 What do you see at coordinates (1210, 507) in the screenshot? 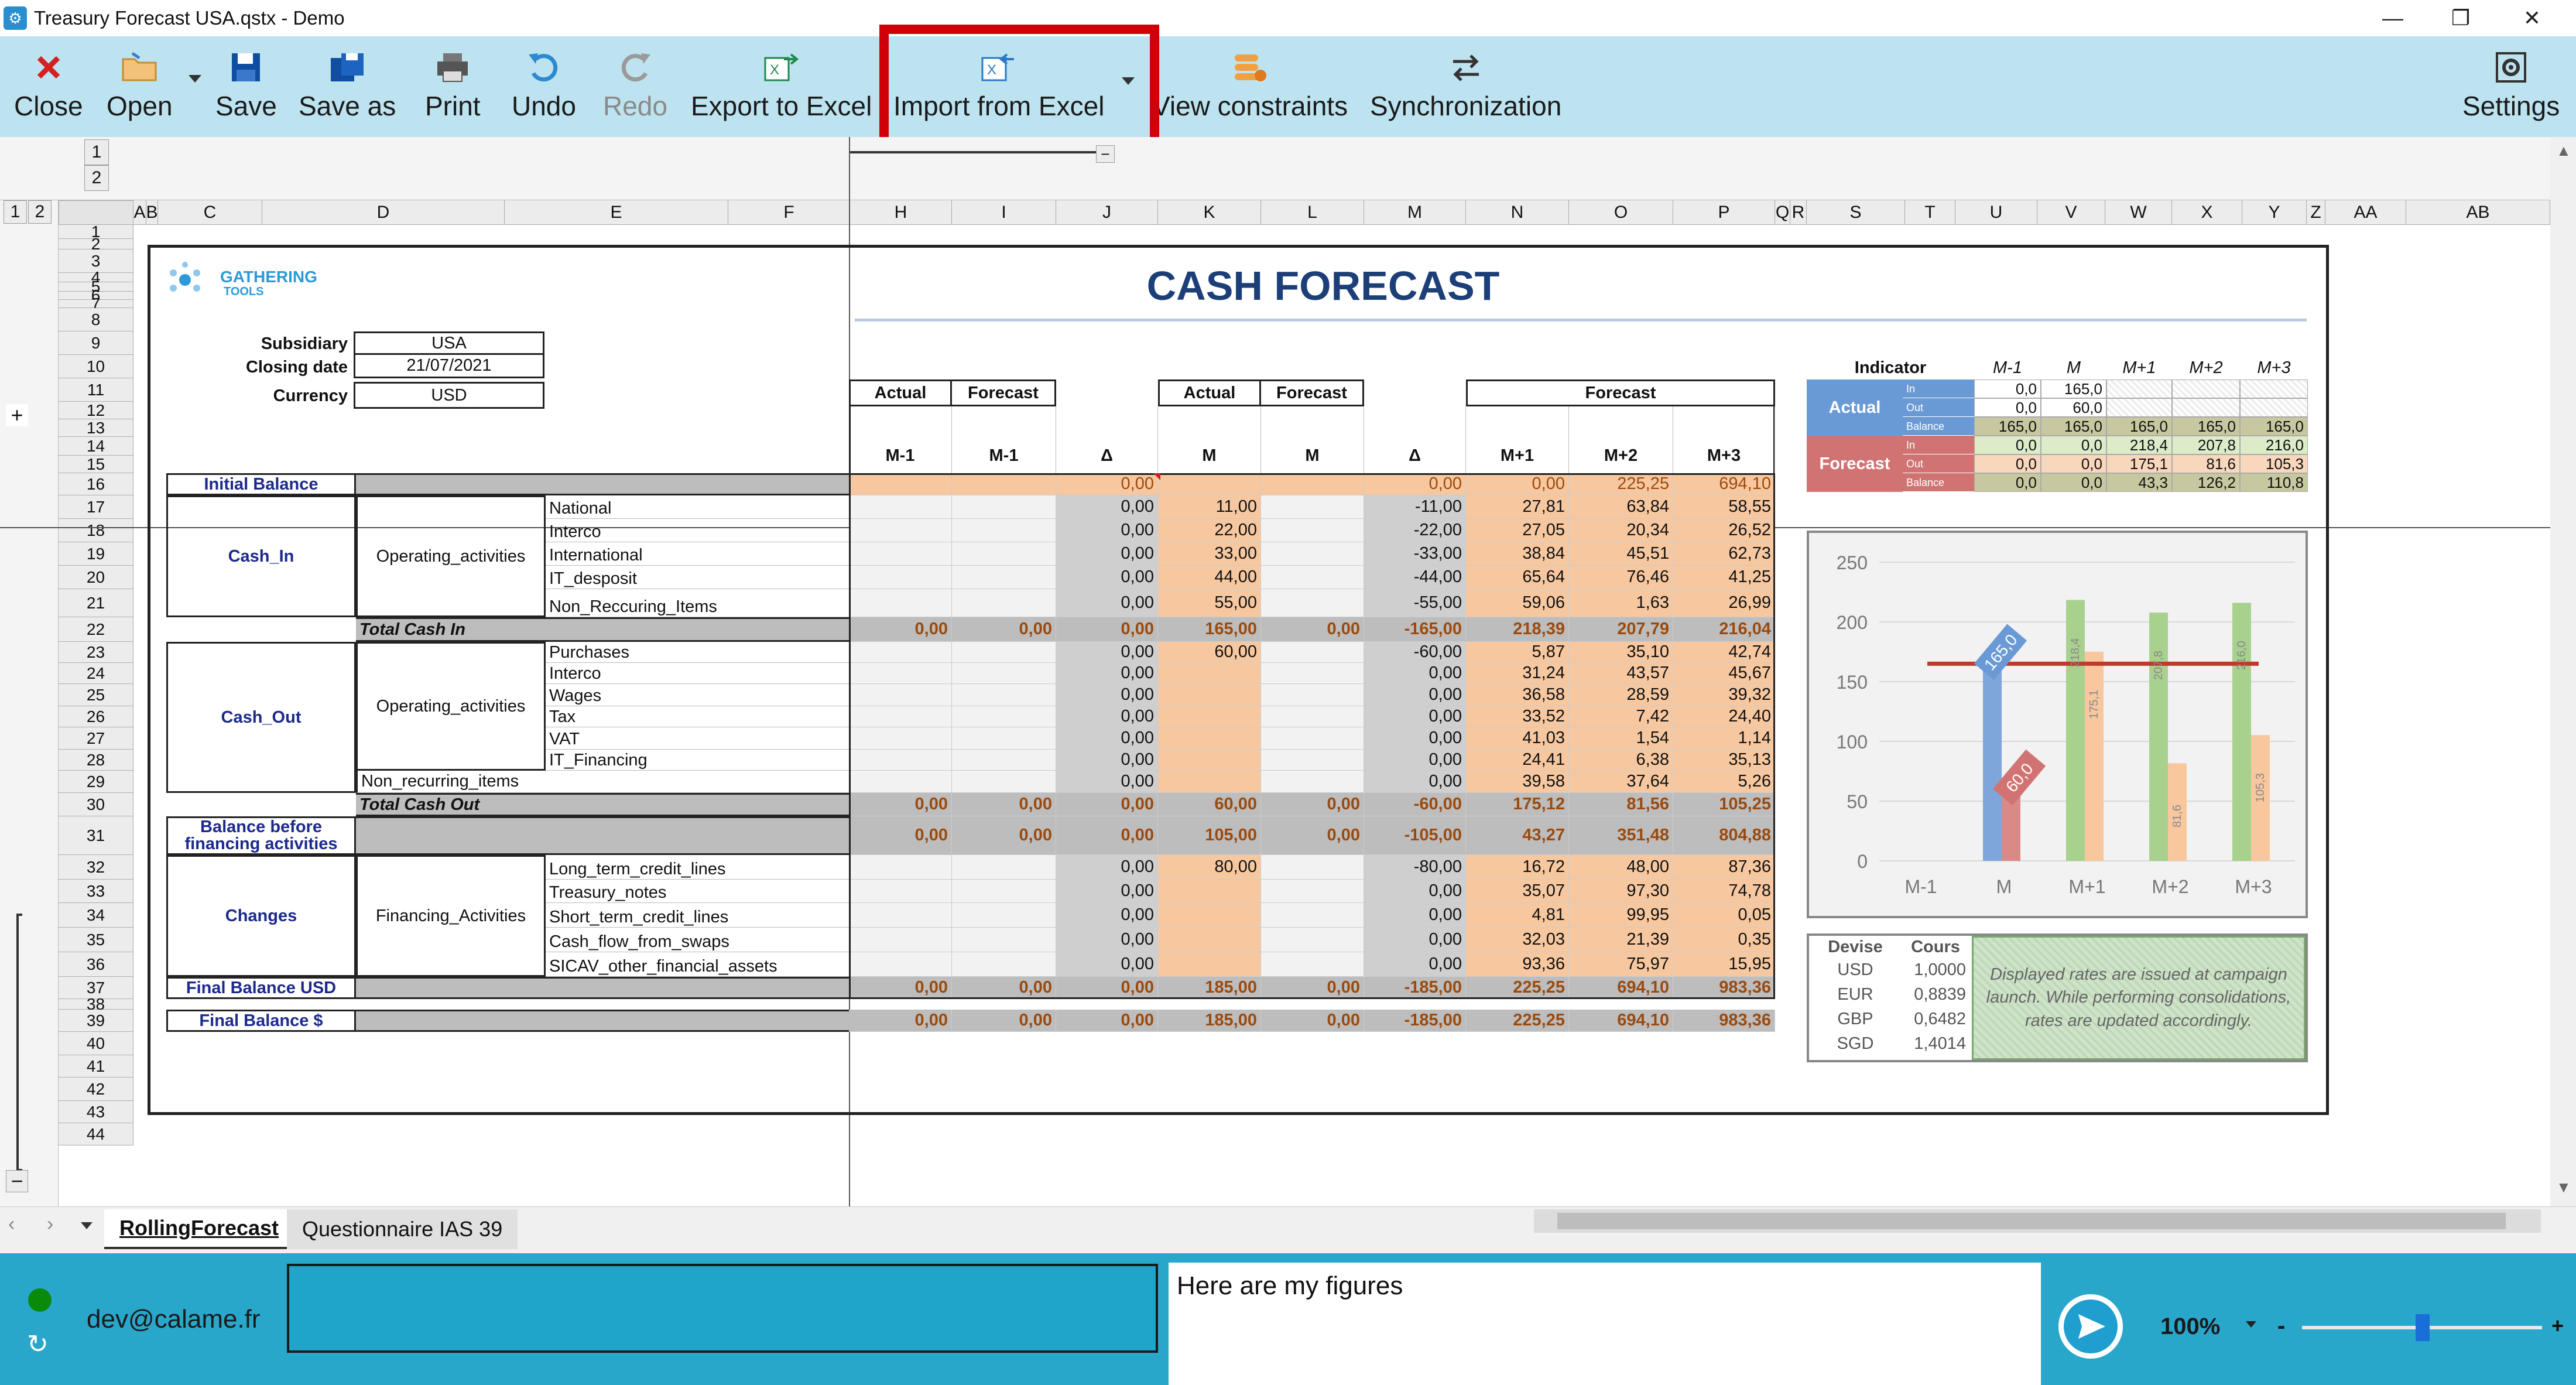
I see `value-cell: 11,00` at bounding box center [1210, 507].